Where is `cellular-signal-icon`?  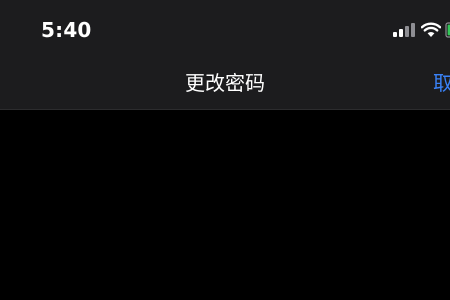
cellular-signal-icon is located at coordinates (404, 30).